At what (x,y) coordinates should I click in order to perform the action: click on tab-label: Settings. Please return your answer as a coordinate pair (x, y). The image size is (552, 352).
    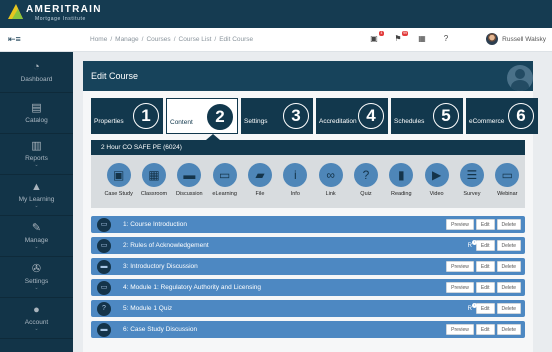
    Looking at the image, I should click on (256, 121).